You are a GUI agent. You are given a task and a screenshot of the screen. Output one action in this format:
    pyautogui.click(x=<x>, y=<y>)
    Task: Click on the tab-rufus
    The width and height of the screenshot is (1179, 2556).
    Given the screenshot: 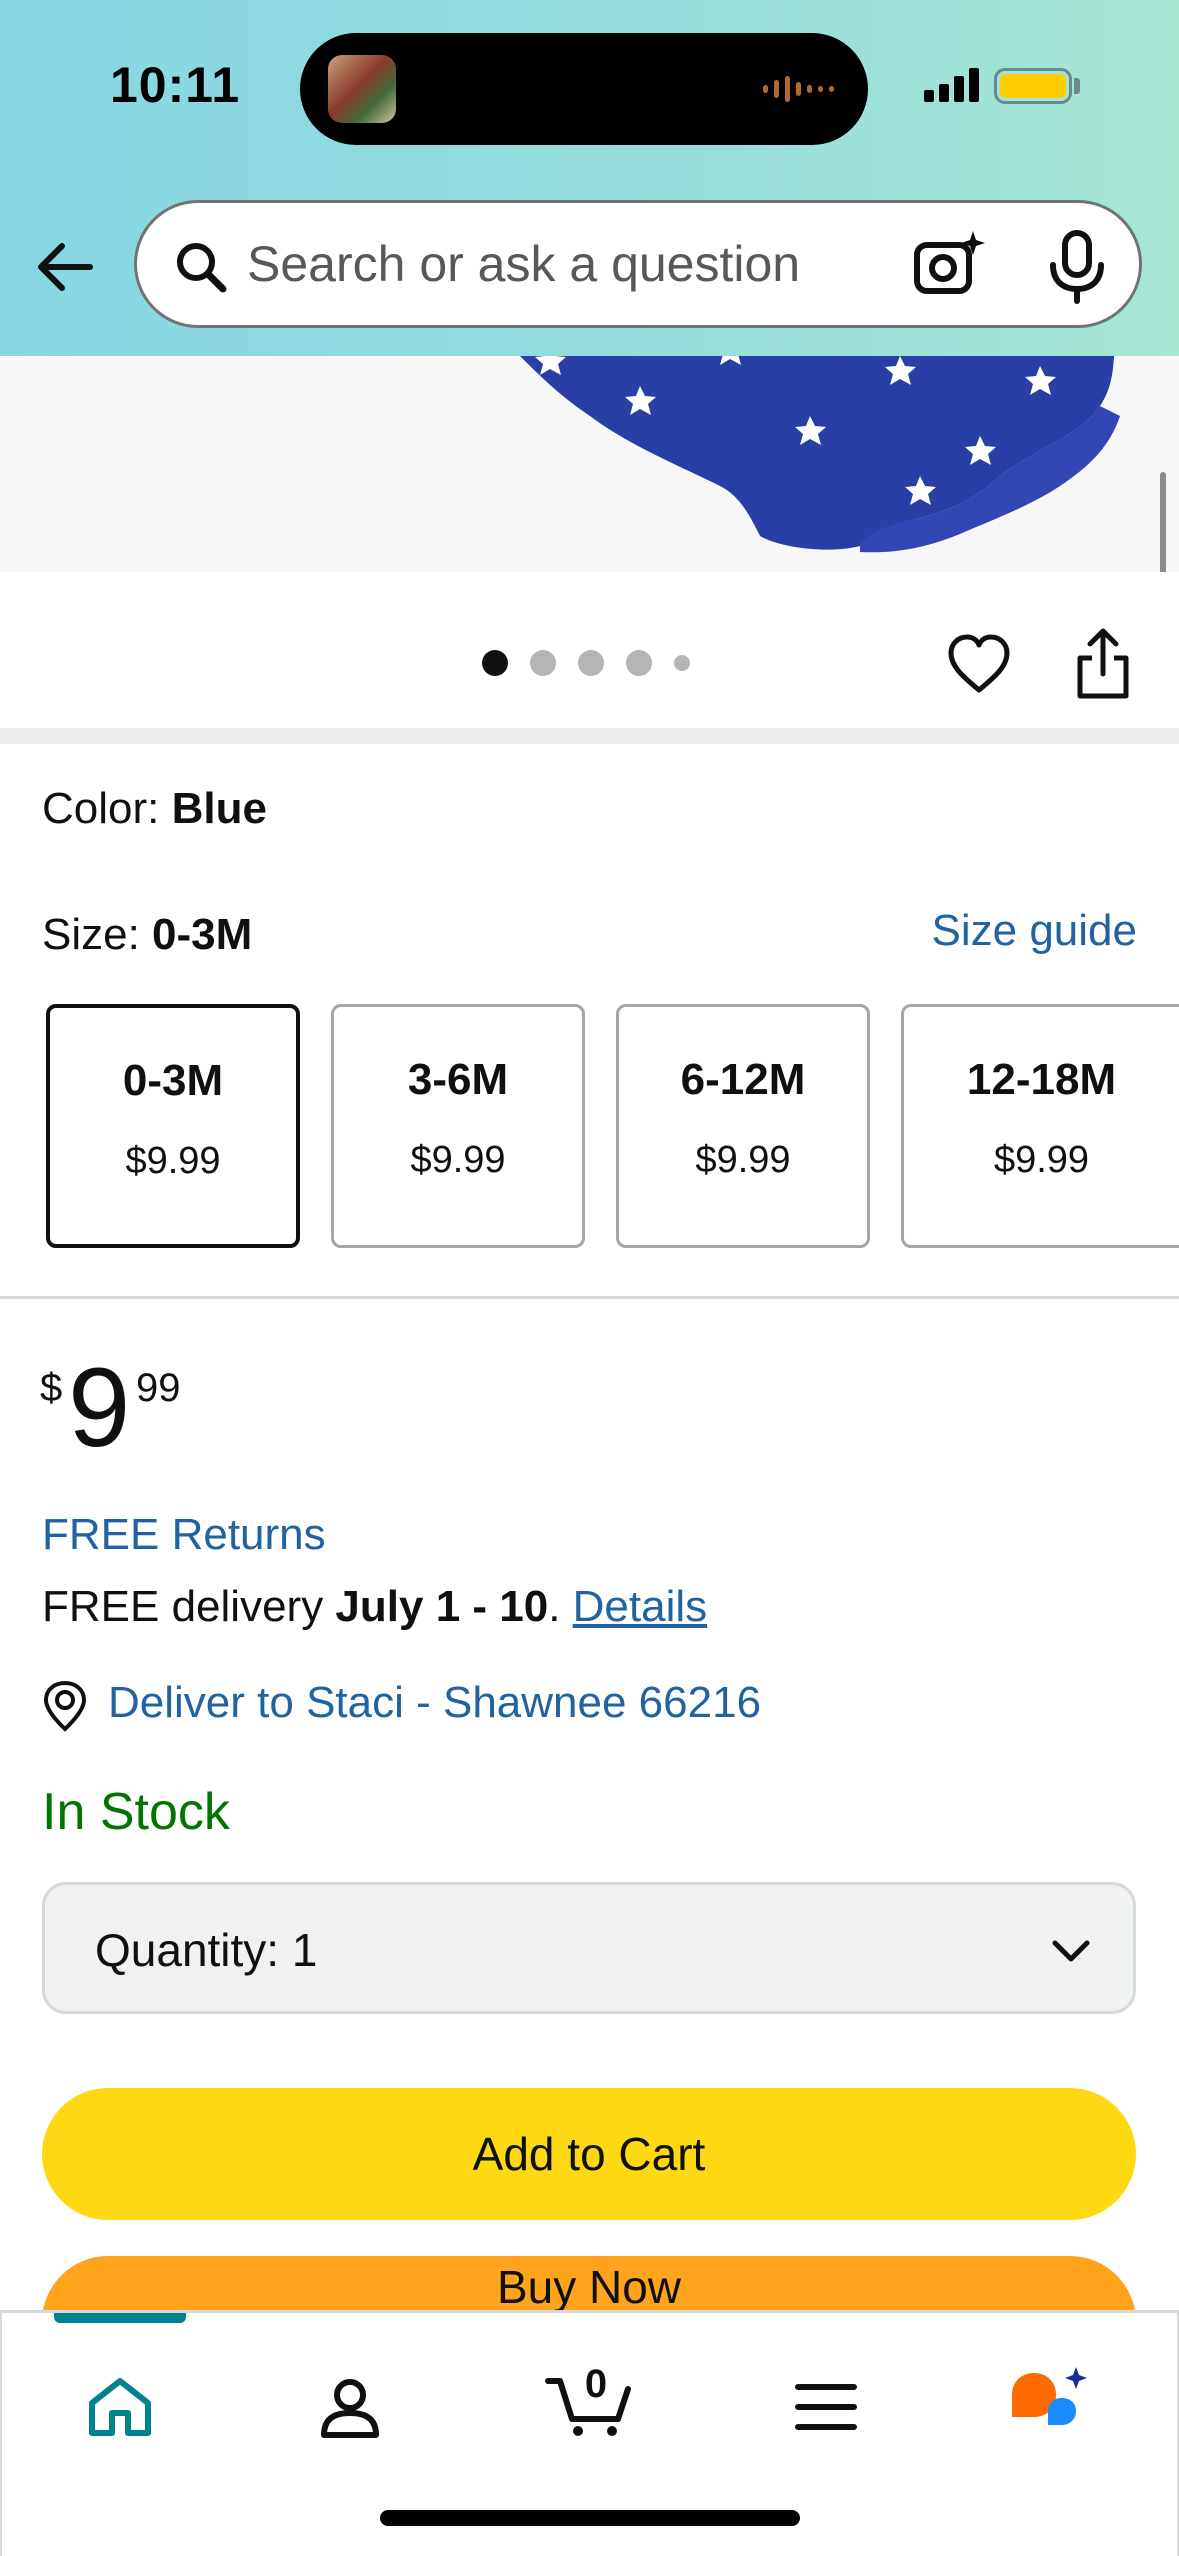 What is the action you would take?
    pyautogui.click(x=1052, y=2408)
    